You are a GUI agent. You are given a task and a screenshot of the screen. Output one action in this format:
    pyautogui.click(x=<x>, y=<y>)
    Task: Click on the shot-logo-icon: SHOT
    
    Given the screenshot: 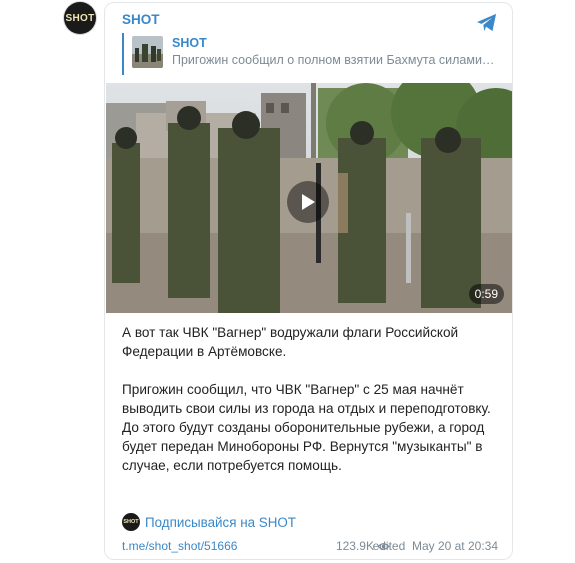 What is the action you would take?
    pyautogui.click(x=131, y=522)
    